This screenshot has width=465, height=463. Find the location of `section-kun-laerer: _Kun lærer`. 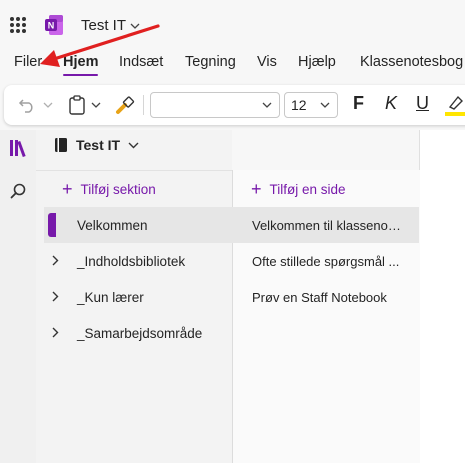

section-kun-laerer: _Kun lærer is located at coordinates (138, 297).